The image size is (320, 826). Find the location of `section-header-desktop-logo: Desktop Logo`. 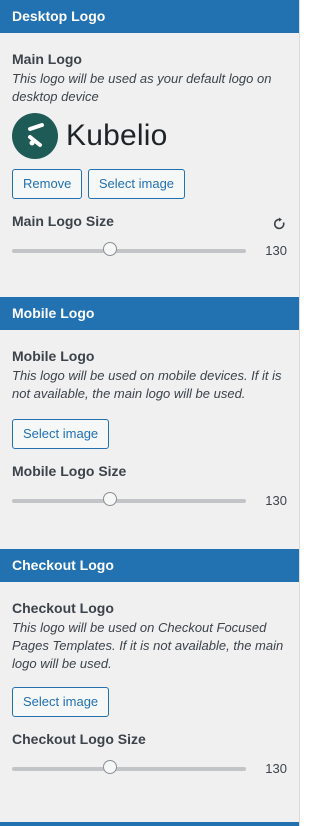

section-header-desktop-logo: Desktop Logo is located at coordinates (149, 16).